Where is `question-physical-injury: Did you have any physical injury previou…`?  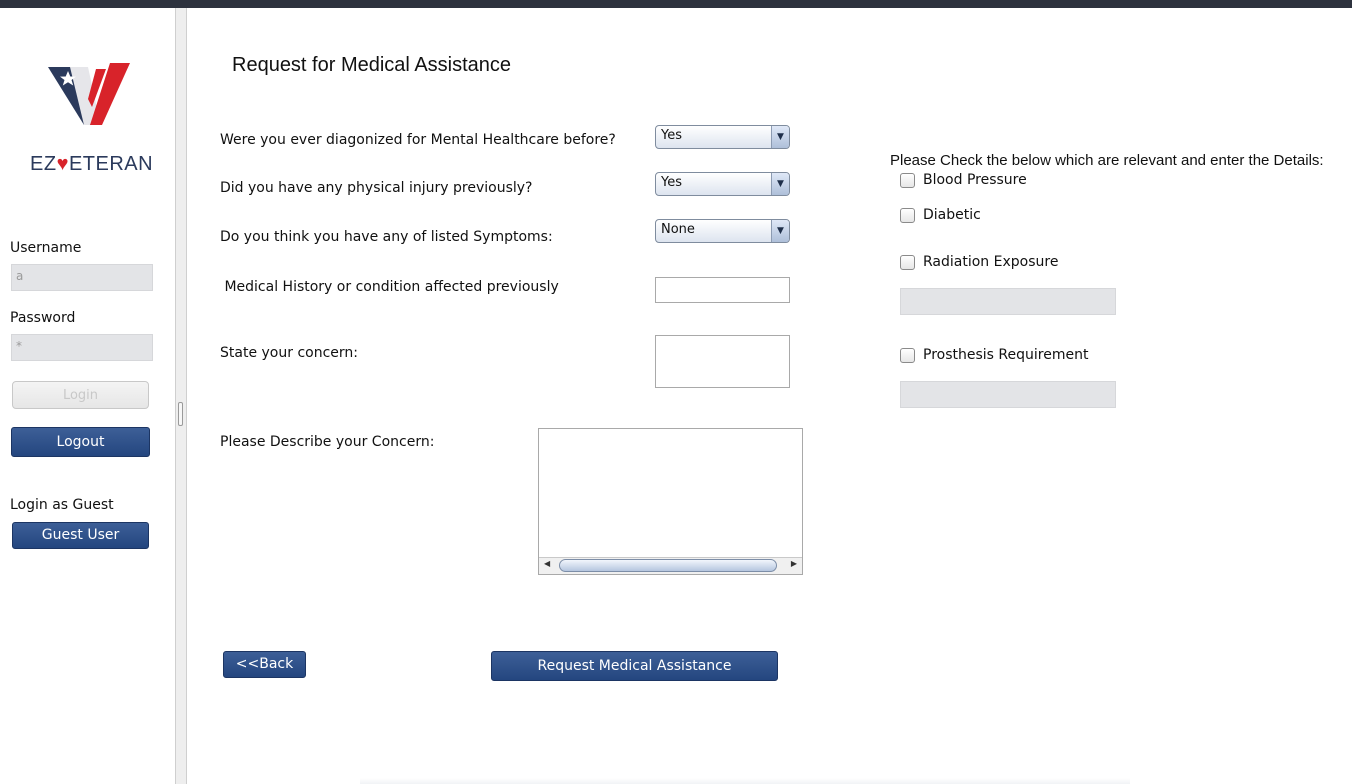 question-physical-injury: Did you have any physical injury previou… is located at coordinates (376, 188).